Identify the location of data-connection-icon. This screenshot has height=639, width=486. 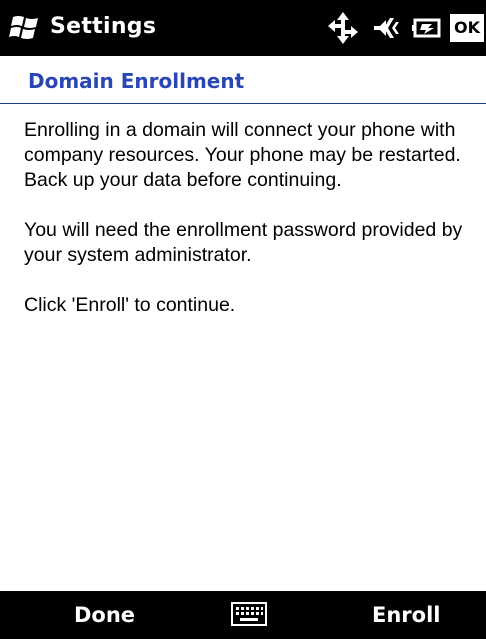
(343, 28).